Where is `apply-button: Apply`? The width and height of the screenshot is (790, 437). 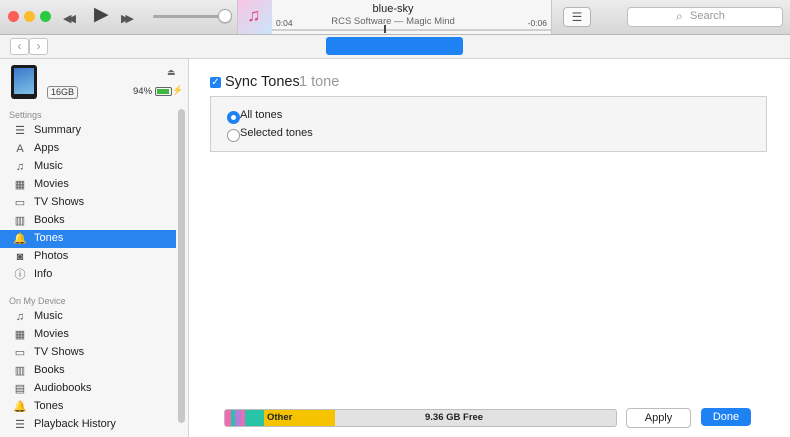
apply-button: Apply is located at coordinates (658, 418).